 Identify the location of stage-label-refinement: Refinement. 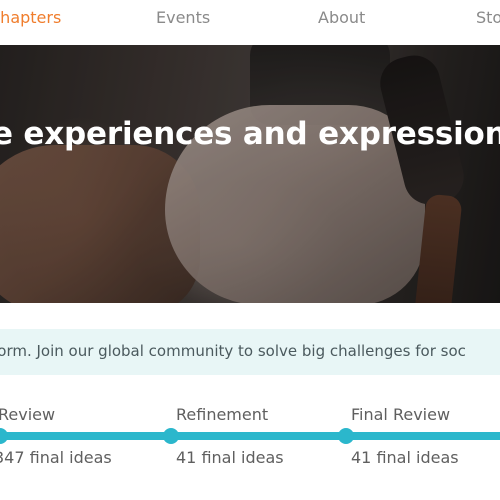
(222, 414).